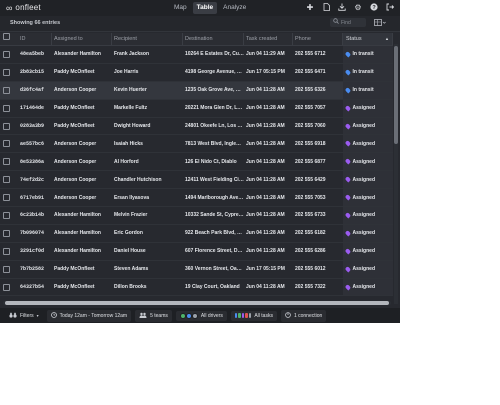  I want to click on logout-icon, so click(390, 8).